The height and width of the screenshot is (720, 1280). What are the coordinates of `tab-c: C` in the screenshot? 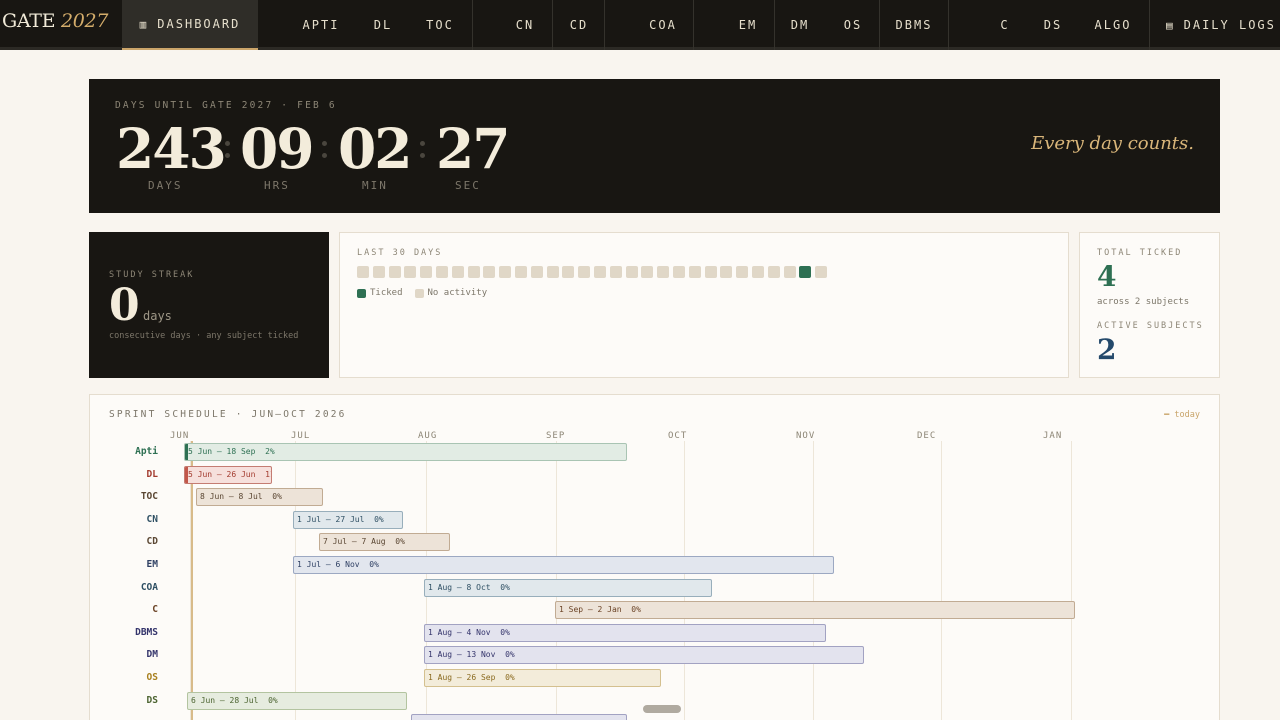 It's located at (1005, 25).